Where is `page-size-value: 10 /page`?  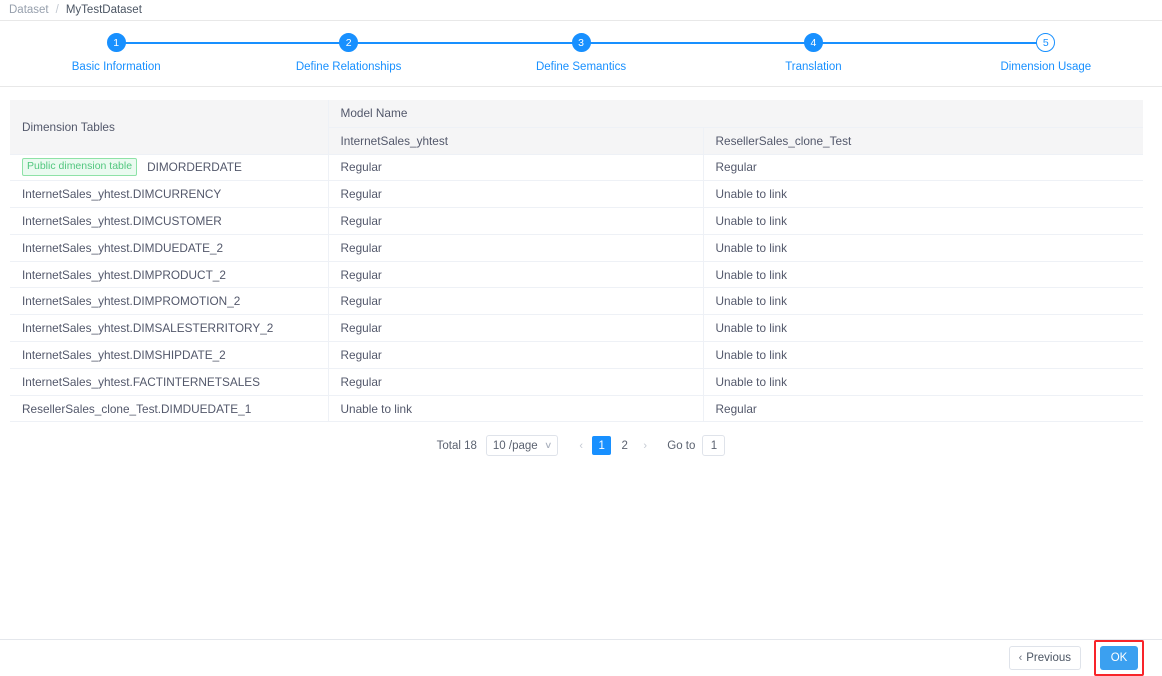
page-size-value: 10 /page is located at coordinates (515, 445).